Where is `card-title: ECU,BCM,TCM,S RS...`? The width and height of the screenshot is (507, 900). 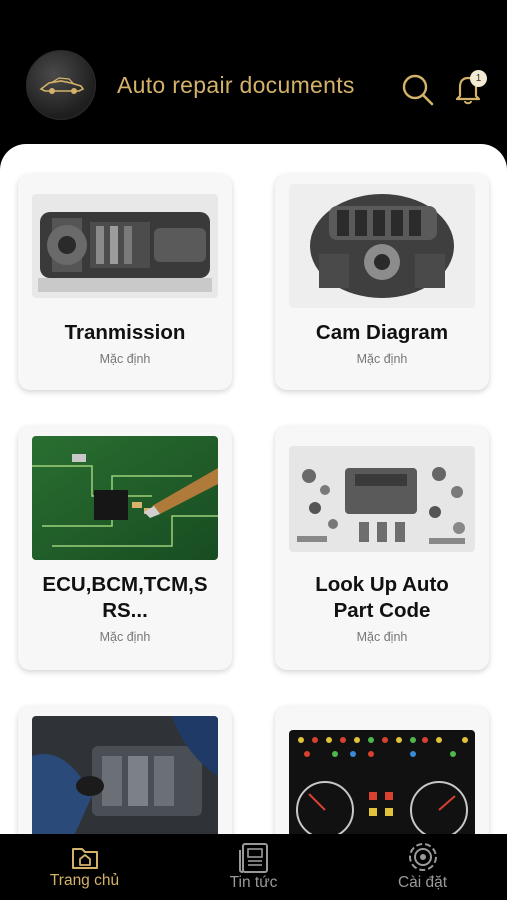
card-title: ECU,BCM,TCM,S RS... is located at coordinates (125, 597).